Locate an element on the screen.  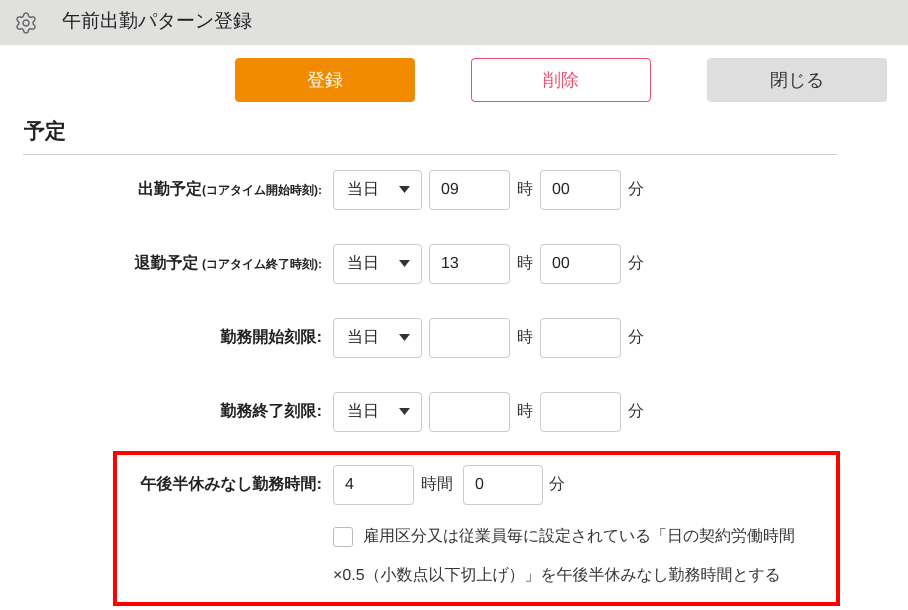
section-heading: 予定 is located at coordinates (44, 131).